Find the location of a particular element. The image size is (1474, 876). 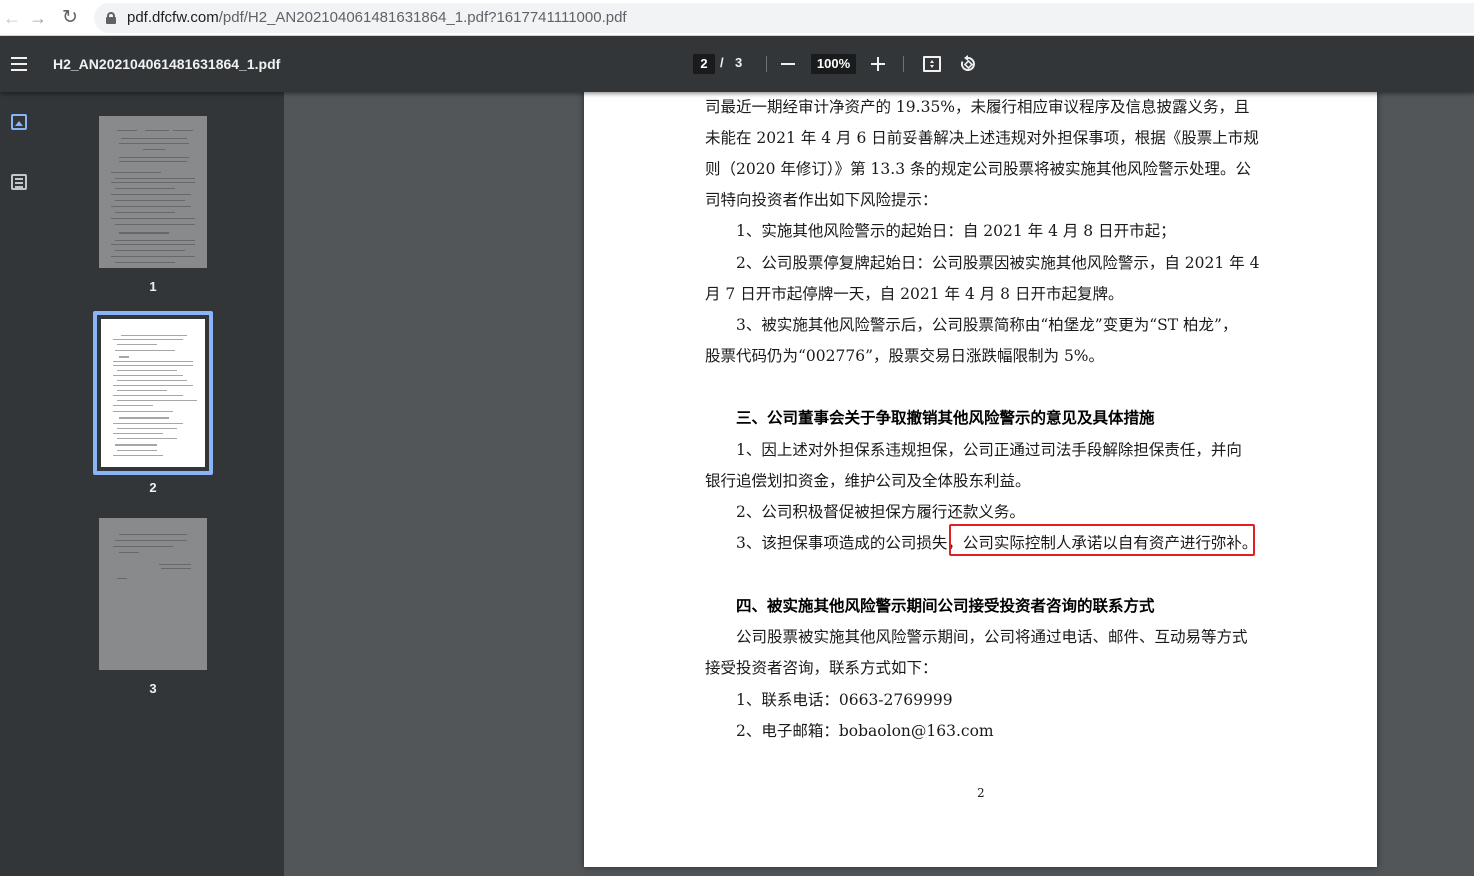

menu-icon is located at coordinates (19, 64).